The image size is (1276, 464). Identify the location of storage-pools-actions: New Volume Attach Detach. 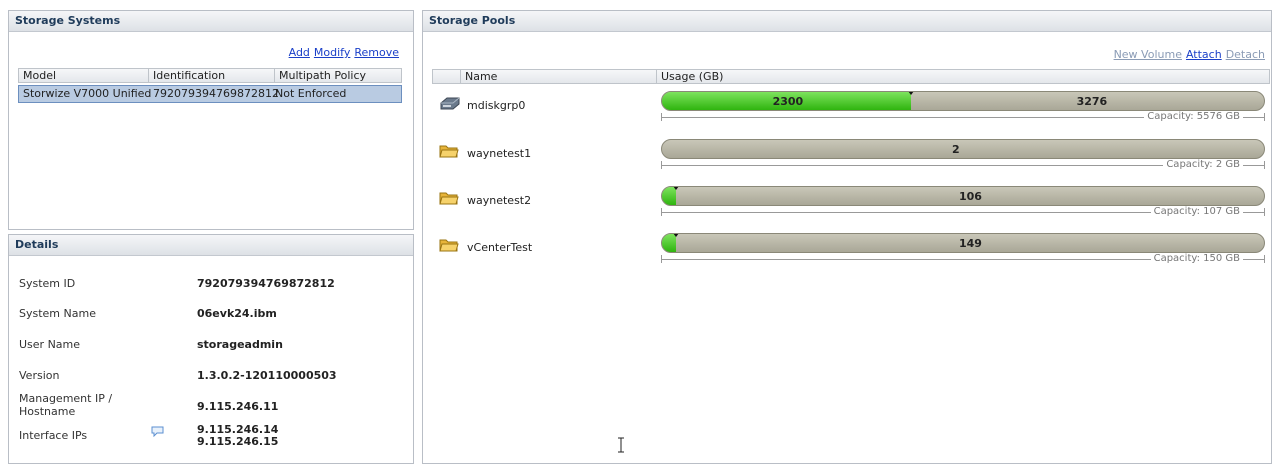
(1187, 54).